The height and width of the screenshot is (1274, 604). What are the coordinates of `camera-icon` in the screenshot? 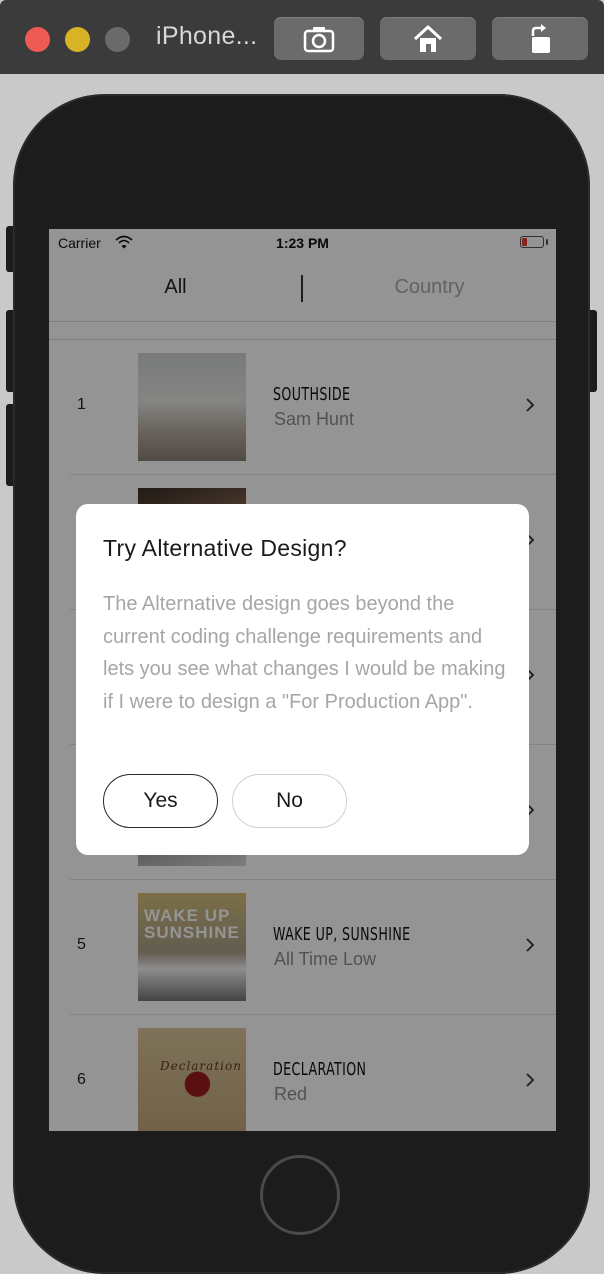 It's located at (319, 39).